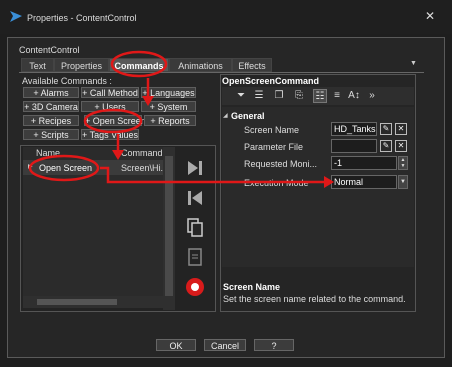 This screenshot has height=367, width=452. I want to click on column-header-command: Command, so click(142, 153).